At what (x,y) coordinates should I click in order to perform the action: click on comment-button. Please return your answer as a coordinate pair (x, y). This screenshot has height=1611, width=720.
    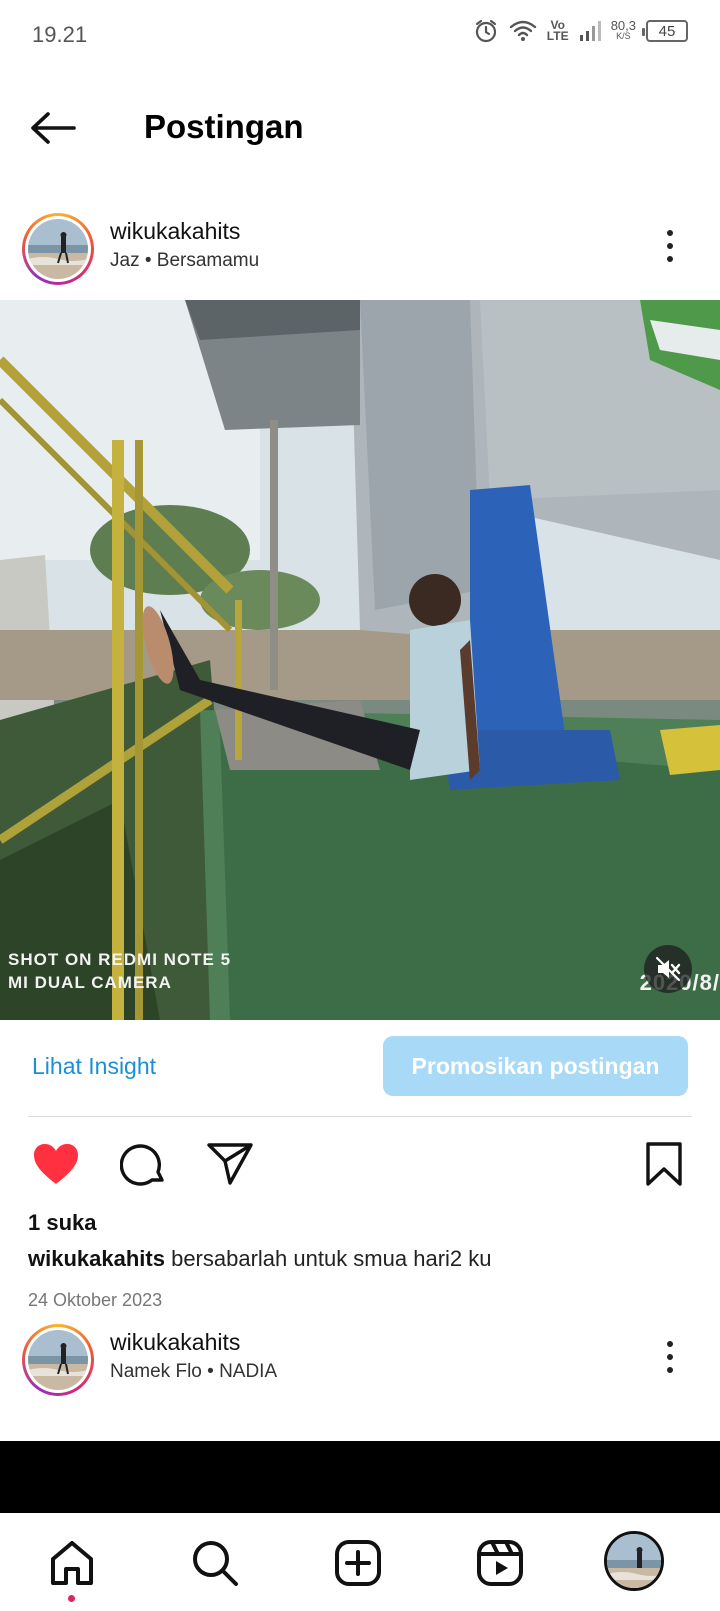
    Looking at the image, I should click on (144, 1164).